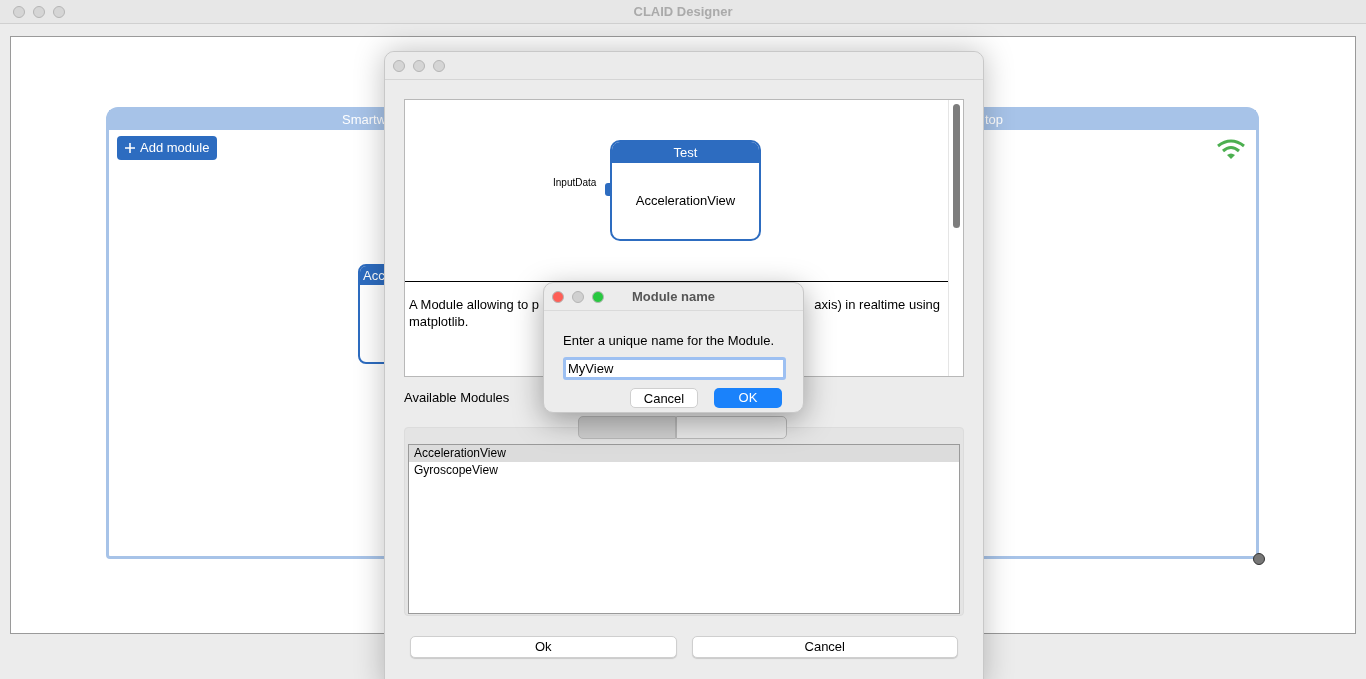 The image size is (1366, 679). Describe the element at coordinates (474, 304) in the screenshot. I see `description-text: A Module allowing to p` at that location.